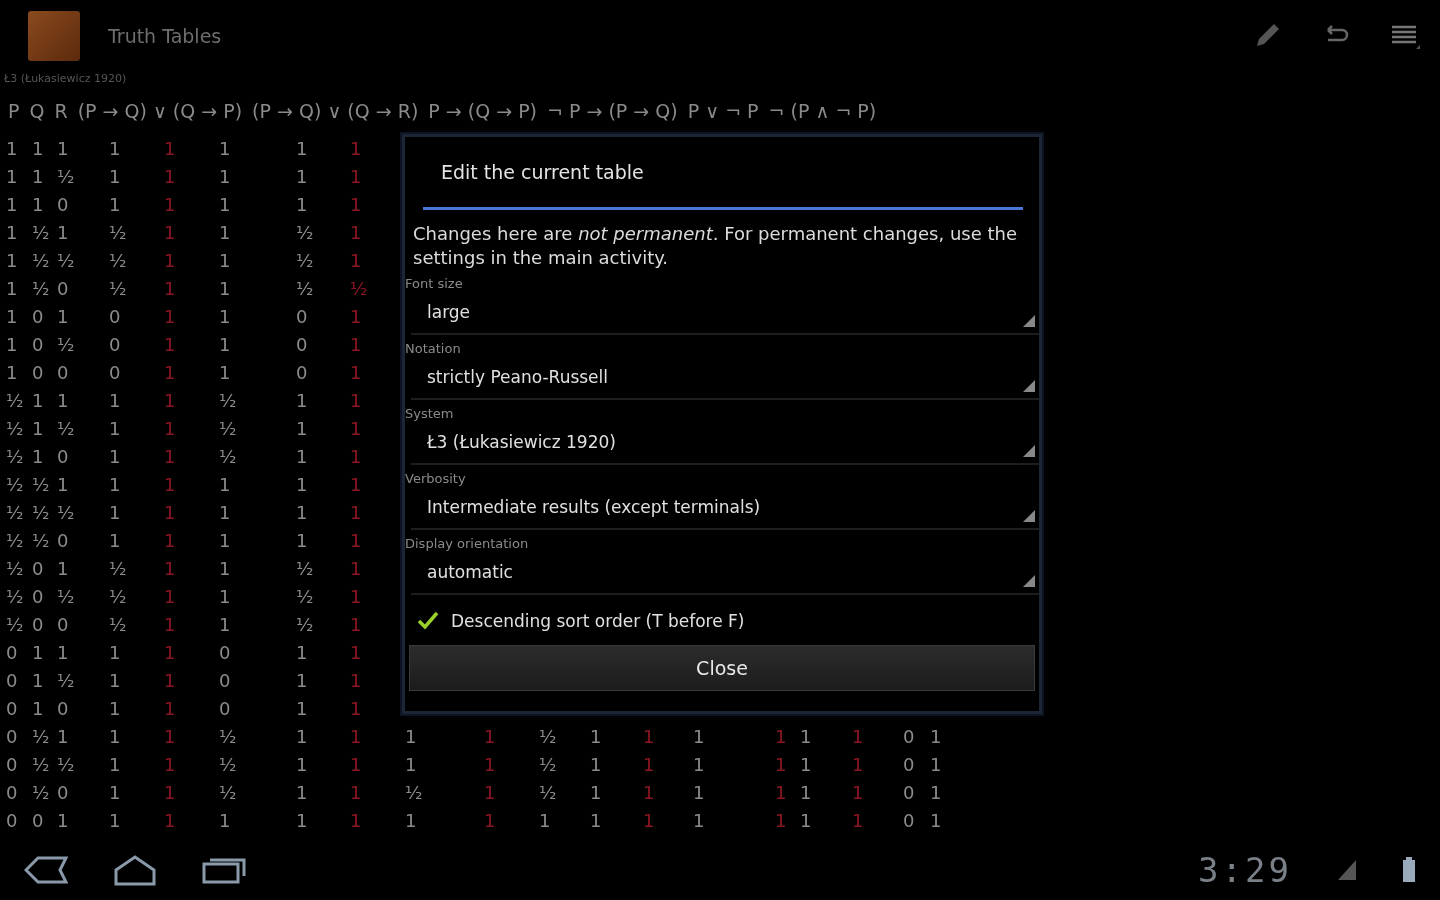  I want to click on back-icon, so click(46, 870).